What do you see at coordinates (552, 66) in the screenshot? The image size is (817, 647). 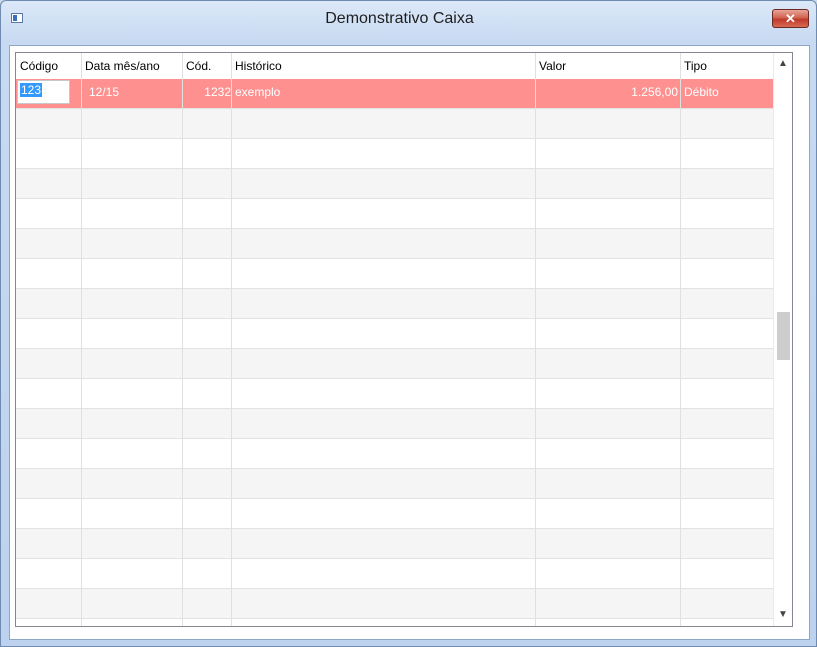 I see `column-header-valor: Valor` at bounding box center [552, 66].